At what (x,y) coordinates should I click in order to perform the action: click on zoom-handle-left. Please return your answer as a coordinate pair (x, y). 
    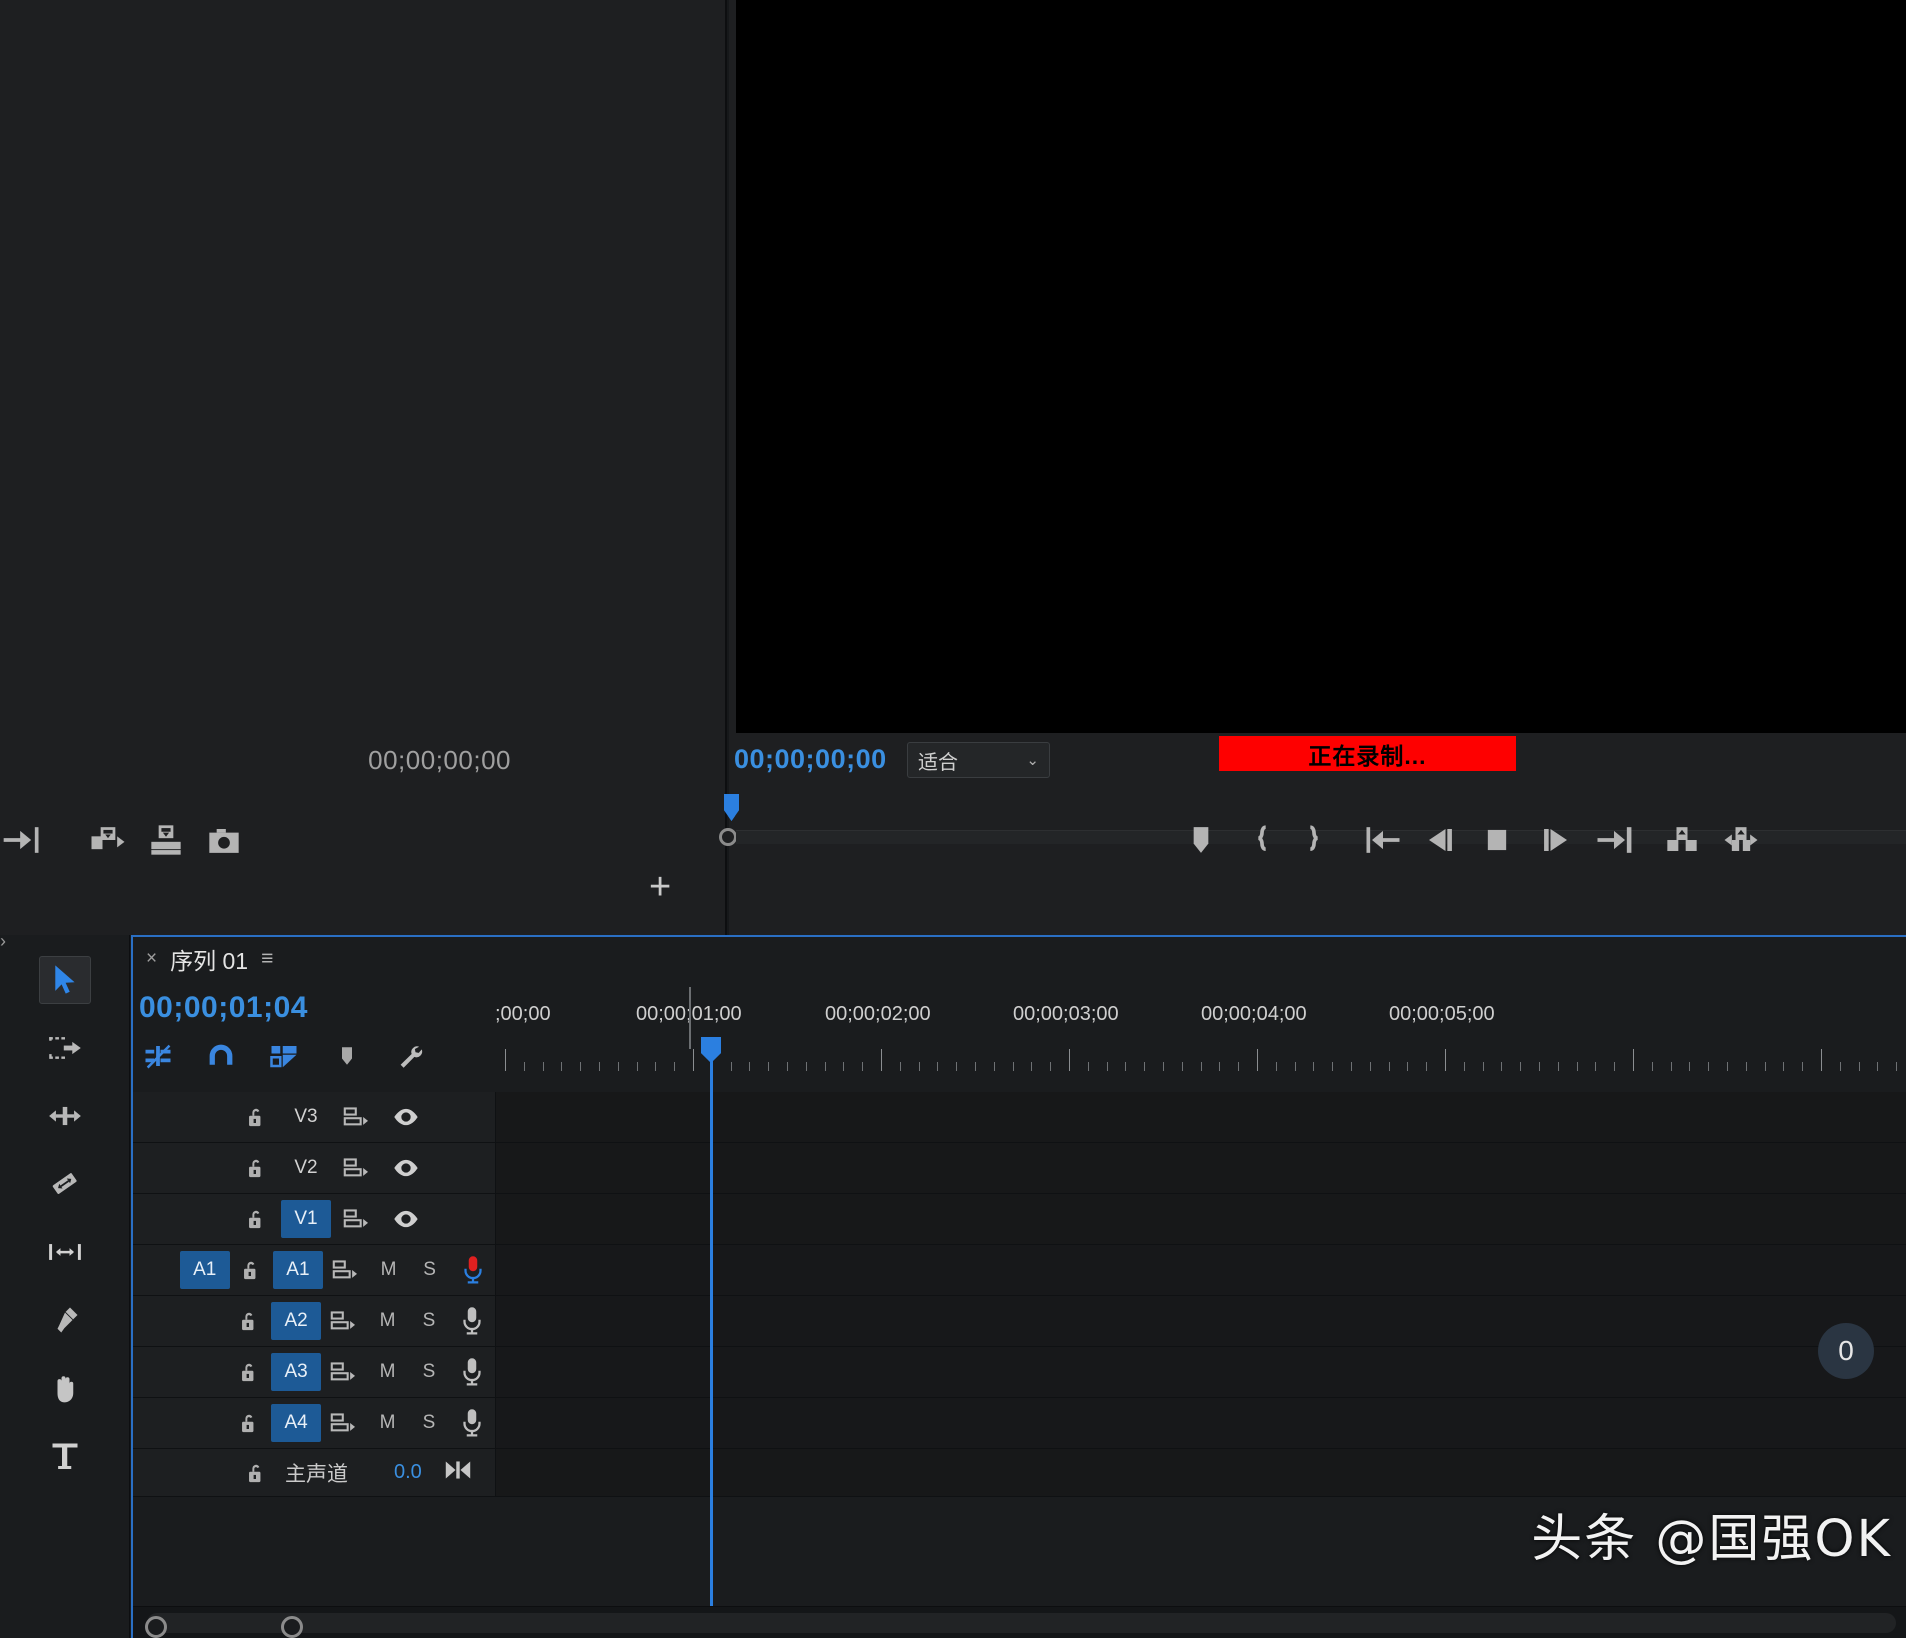
    Looking at the image, I should click on (156, 1627).